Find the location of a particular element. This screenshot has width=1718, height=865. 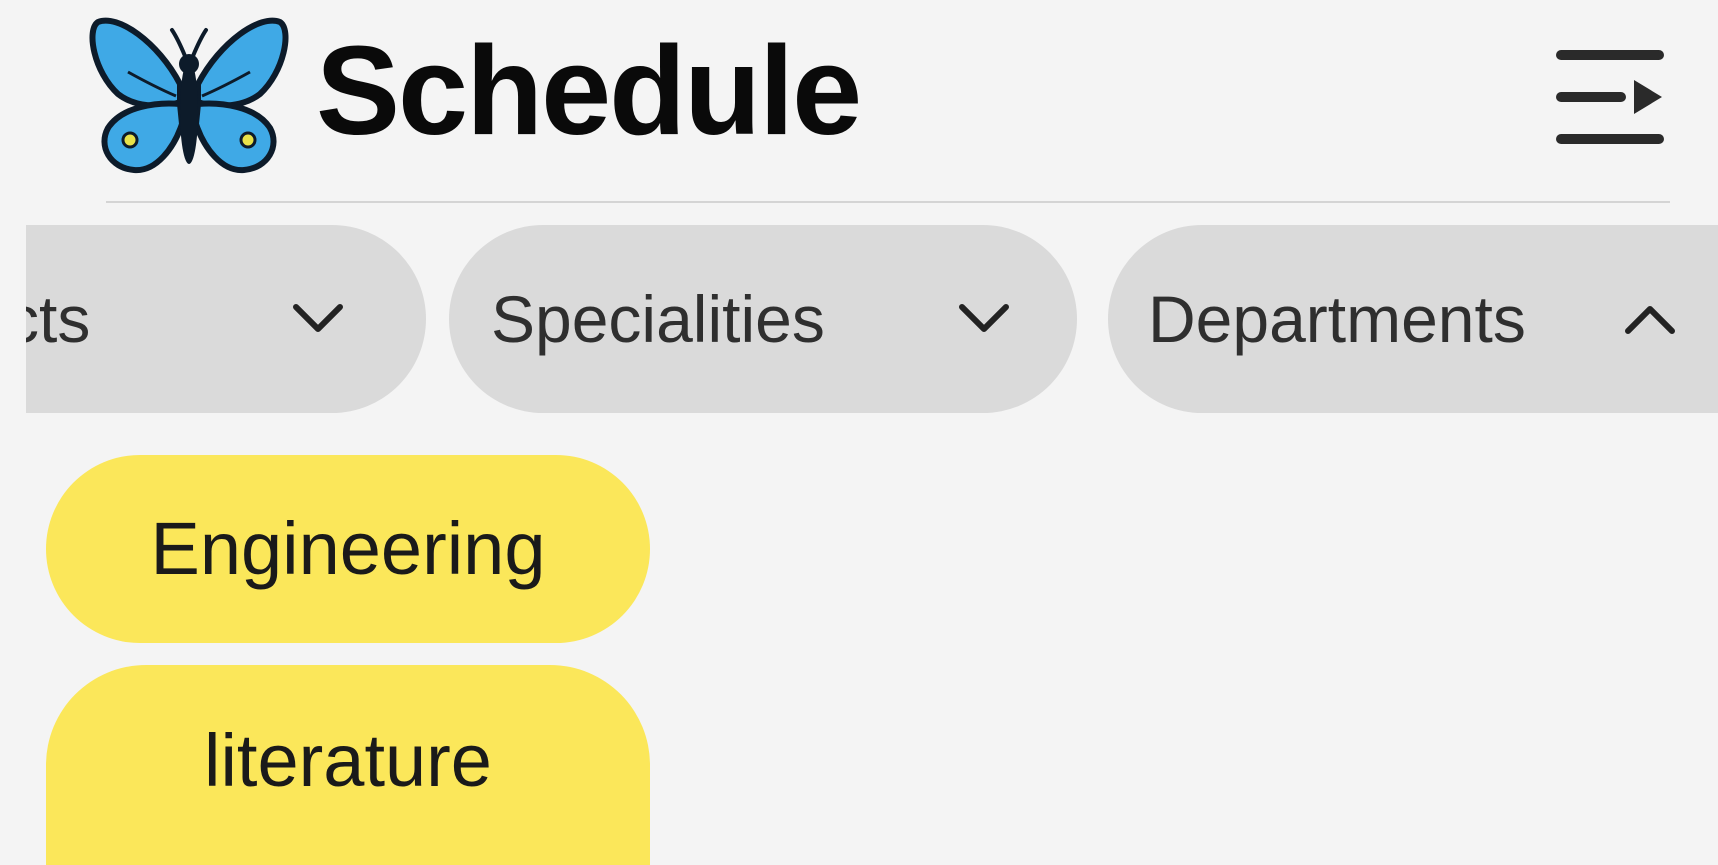

filter-chip-departments: Departments is located at coordinates (1413, 319).